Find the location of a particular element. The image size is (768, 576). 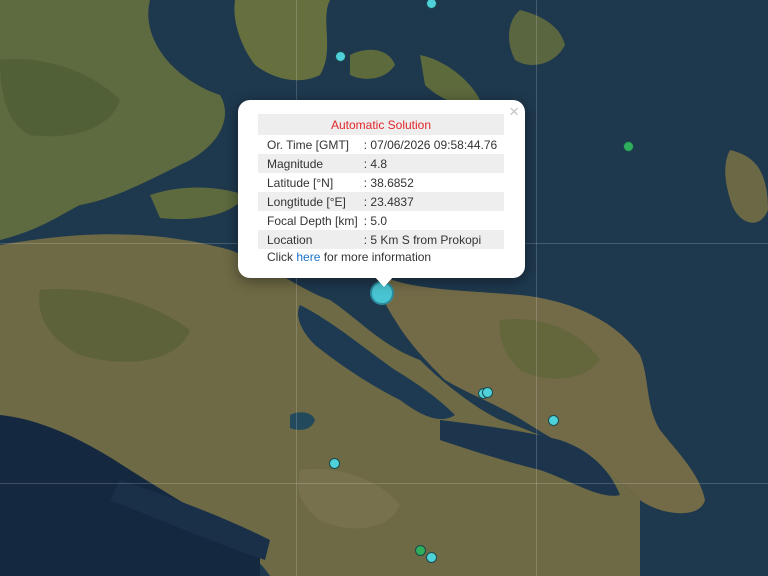

row-value-location: : 5 Km S from Prokopi is located at coordinates (433, 239).